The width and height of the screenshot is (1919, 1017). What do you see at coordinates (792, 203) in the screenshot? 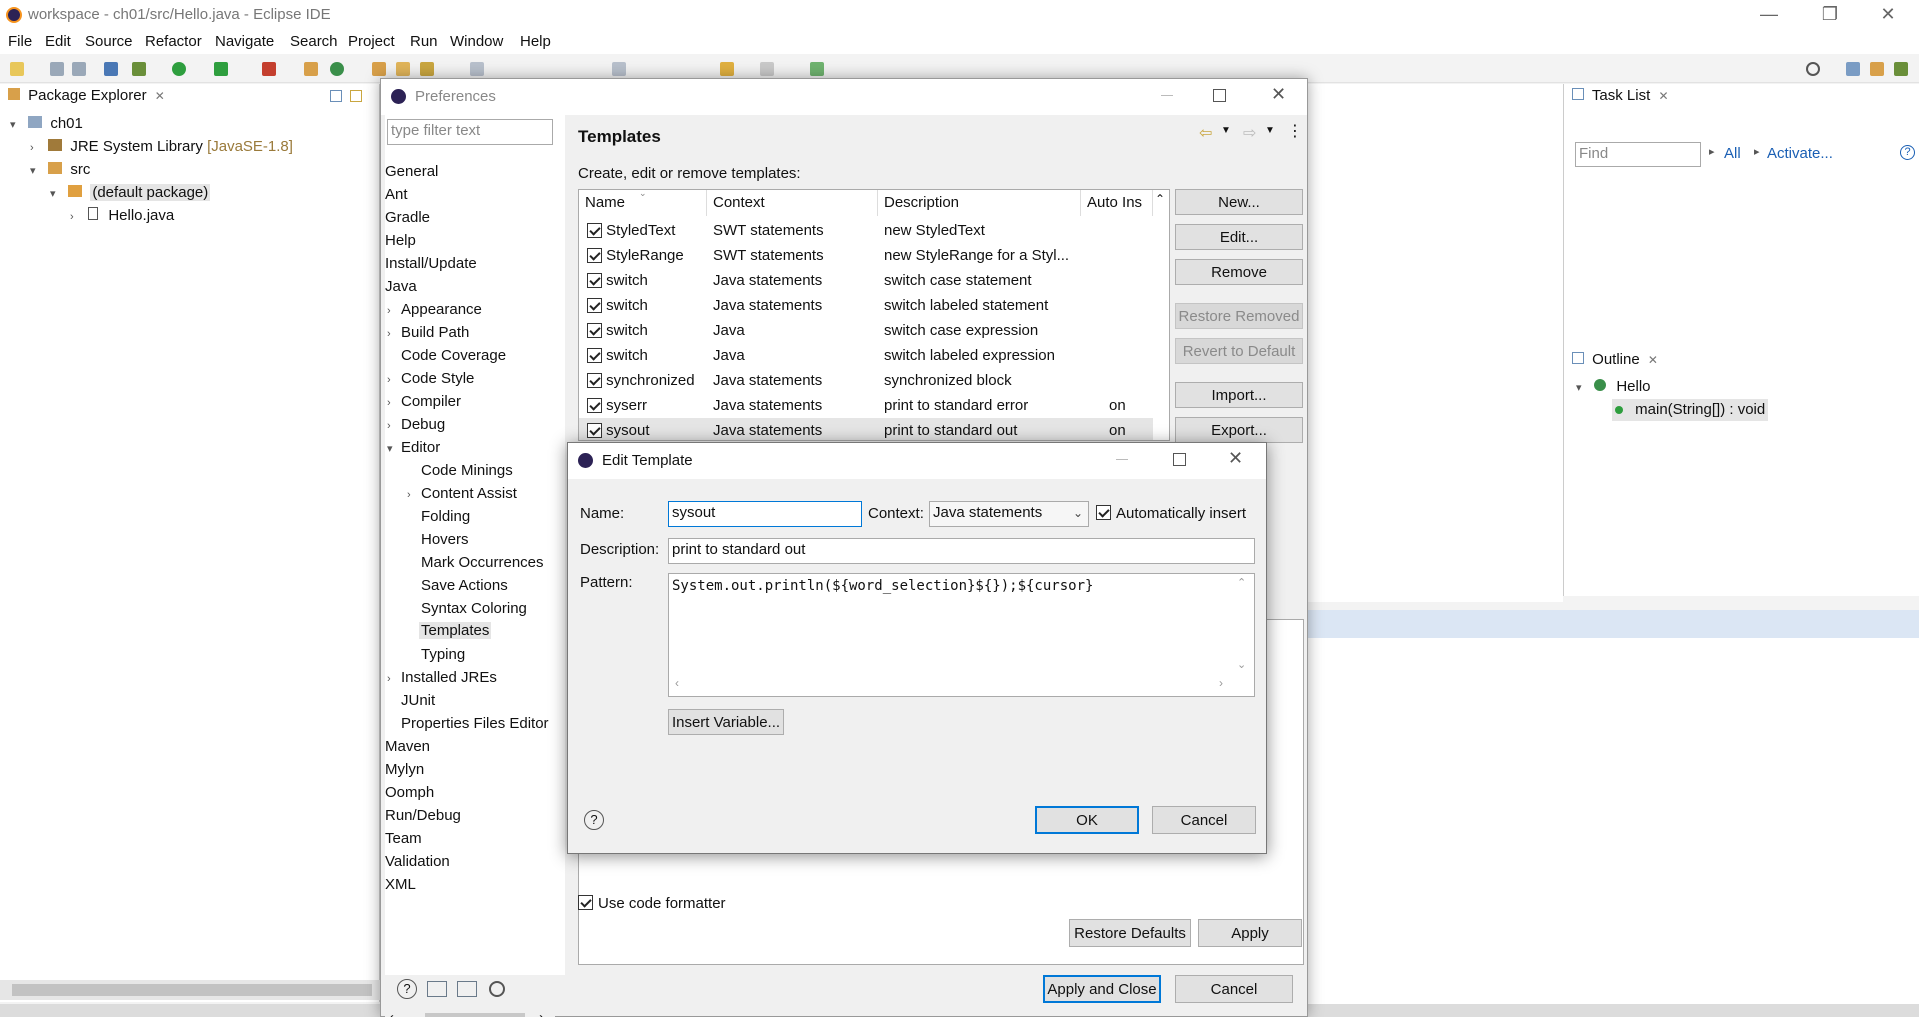
I see `column-context: Context` at bounding box center [792, 203].